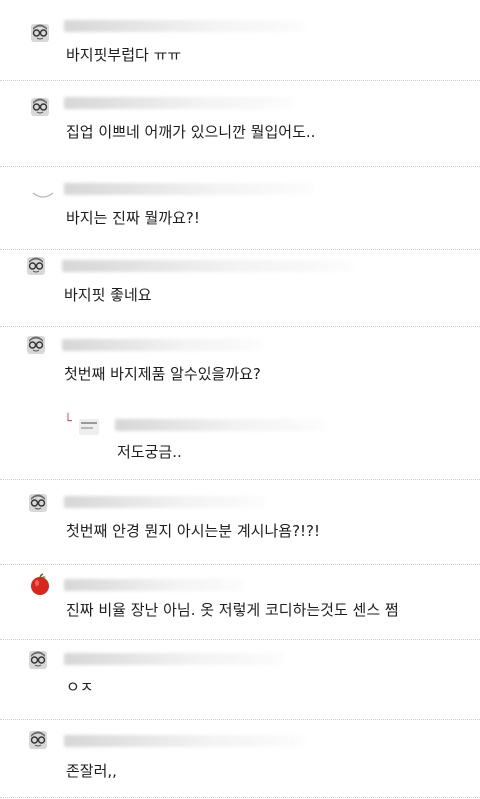 The height and width of the screenshot is (799, 480). Describe the element at coordinates (40, 584) in the screenshot. I see `apple-icon` at that location.